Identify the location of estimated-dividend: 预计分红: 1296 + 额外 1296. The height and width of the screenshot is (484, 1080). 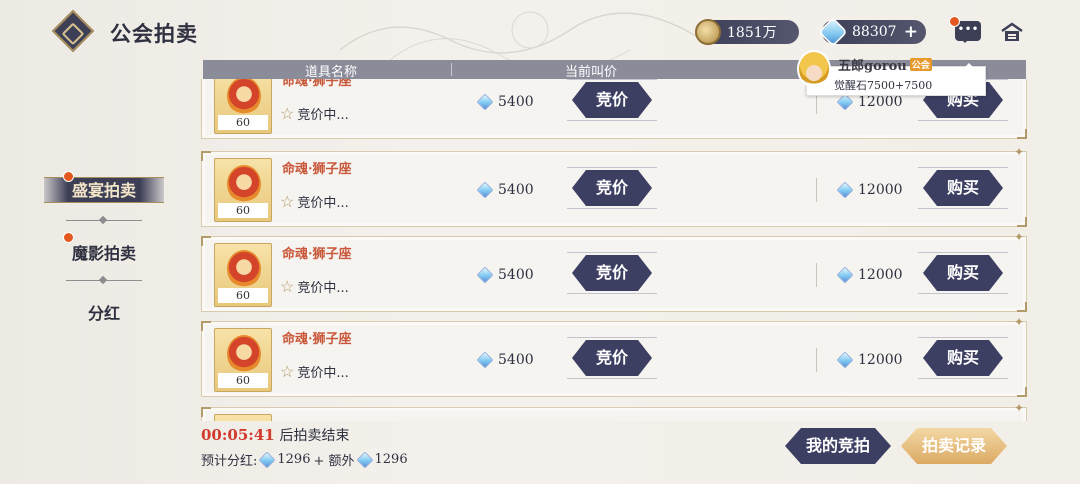
(304, 459).